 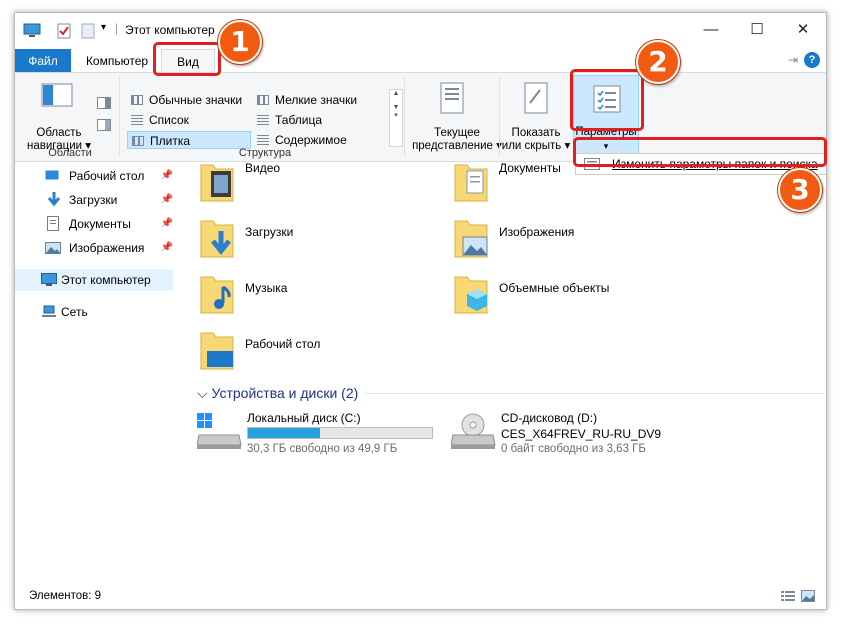 What do you see at coordinates (452, 98) in the screenshot?
I see `current-view-icon` at bounding box center [452, 98].